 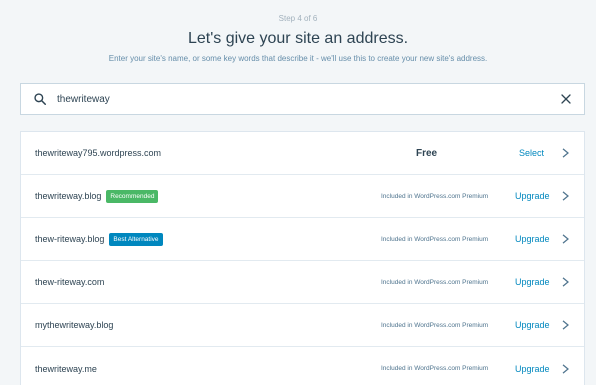 I want to click on domain-name: thewriteway.blog Recommended, so click(x=97, y=196).